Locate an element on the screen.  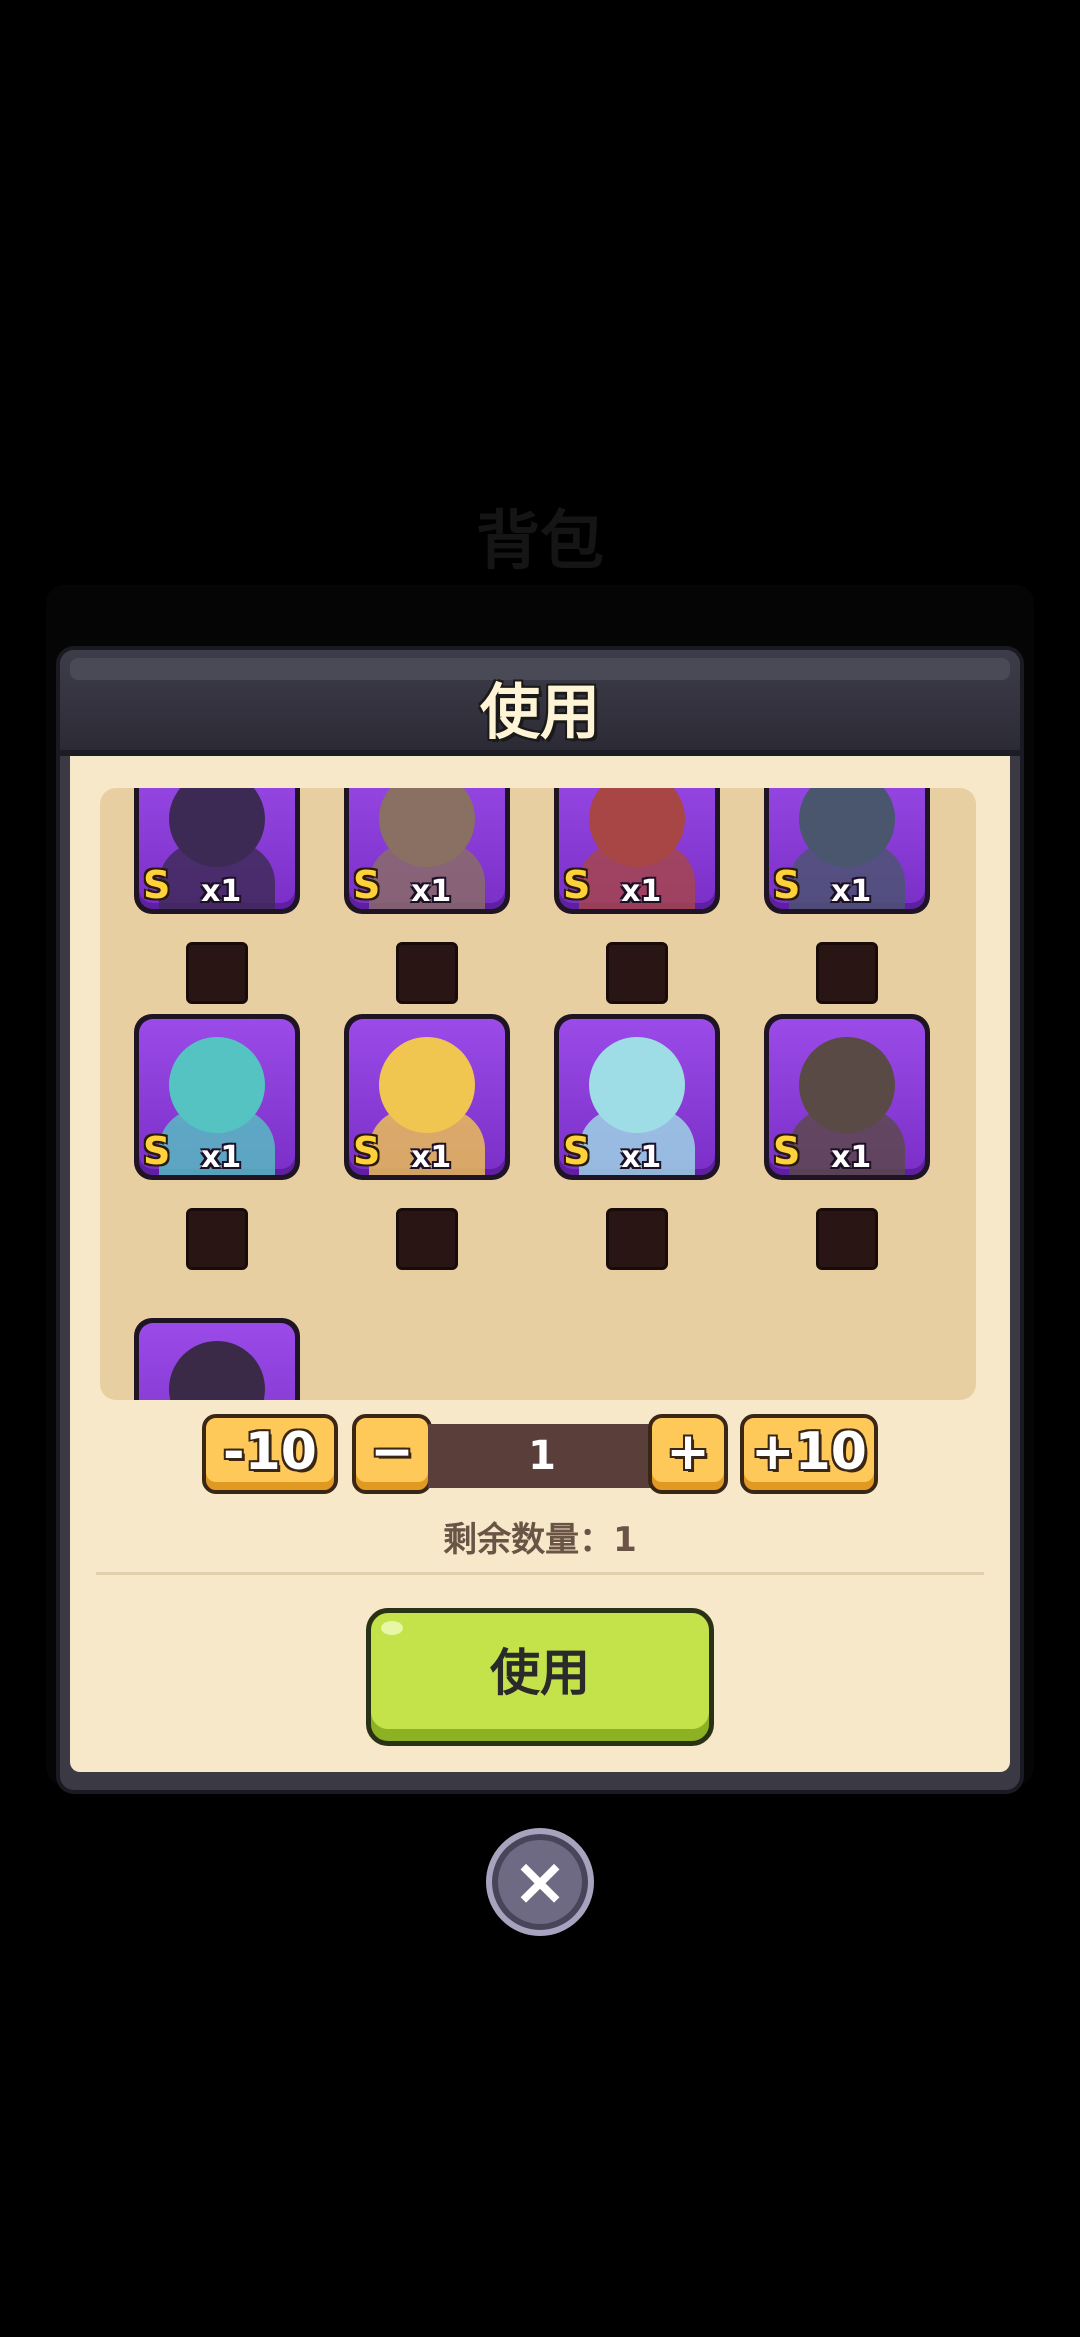
background-title: 背包 is located at coordinates (540, 542).